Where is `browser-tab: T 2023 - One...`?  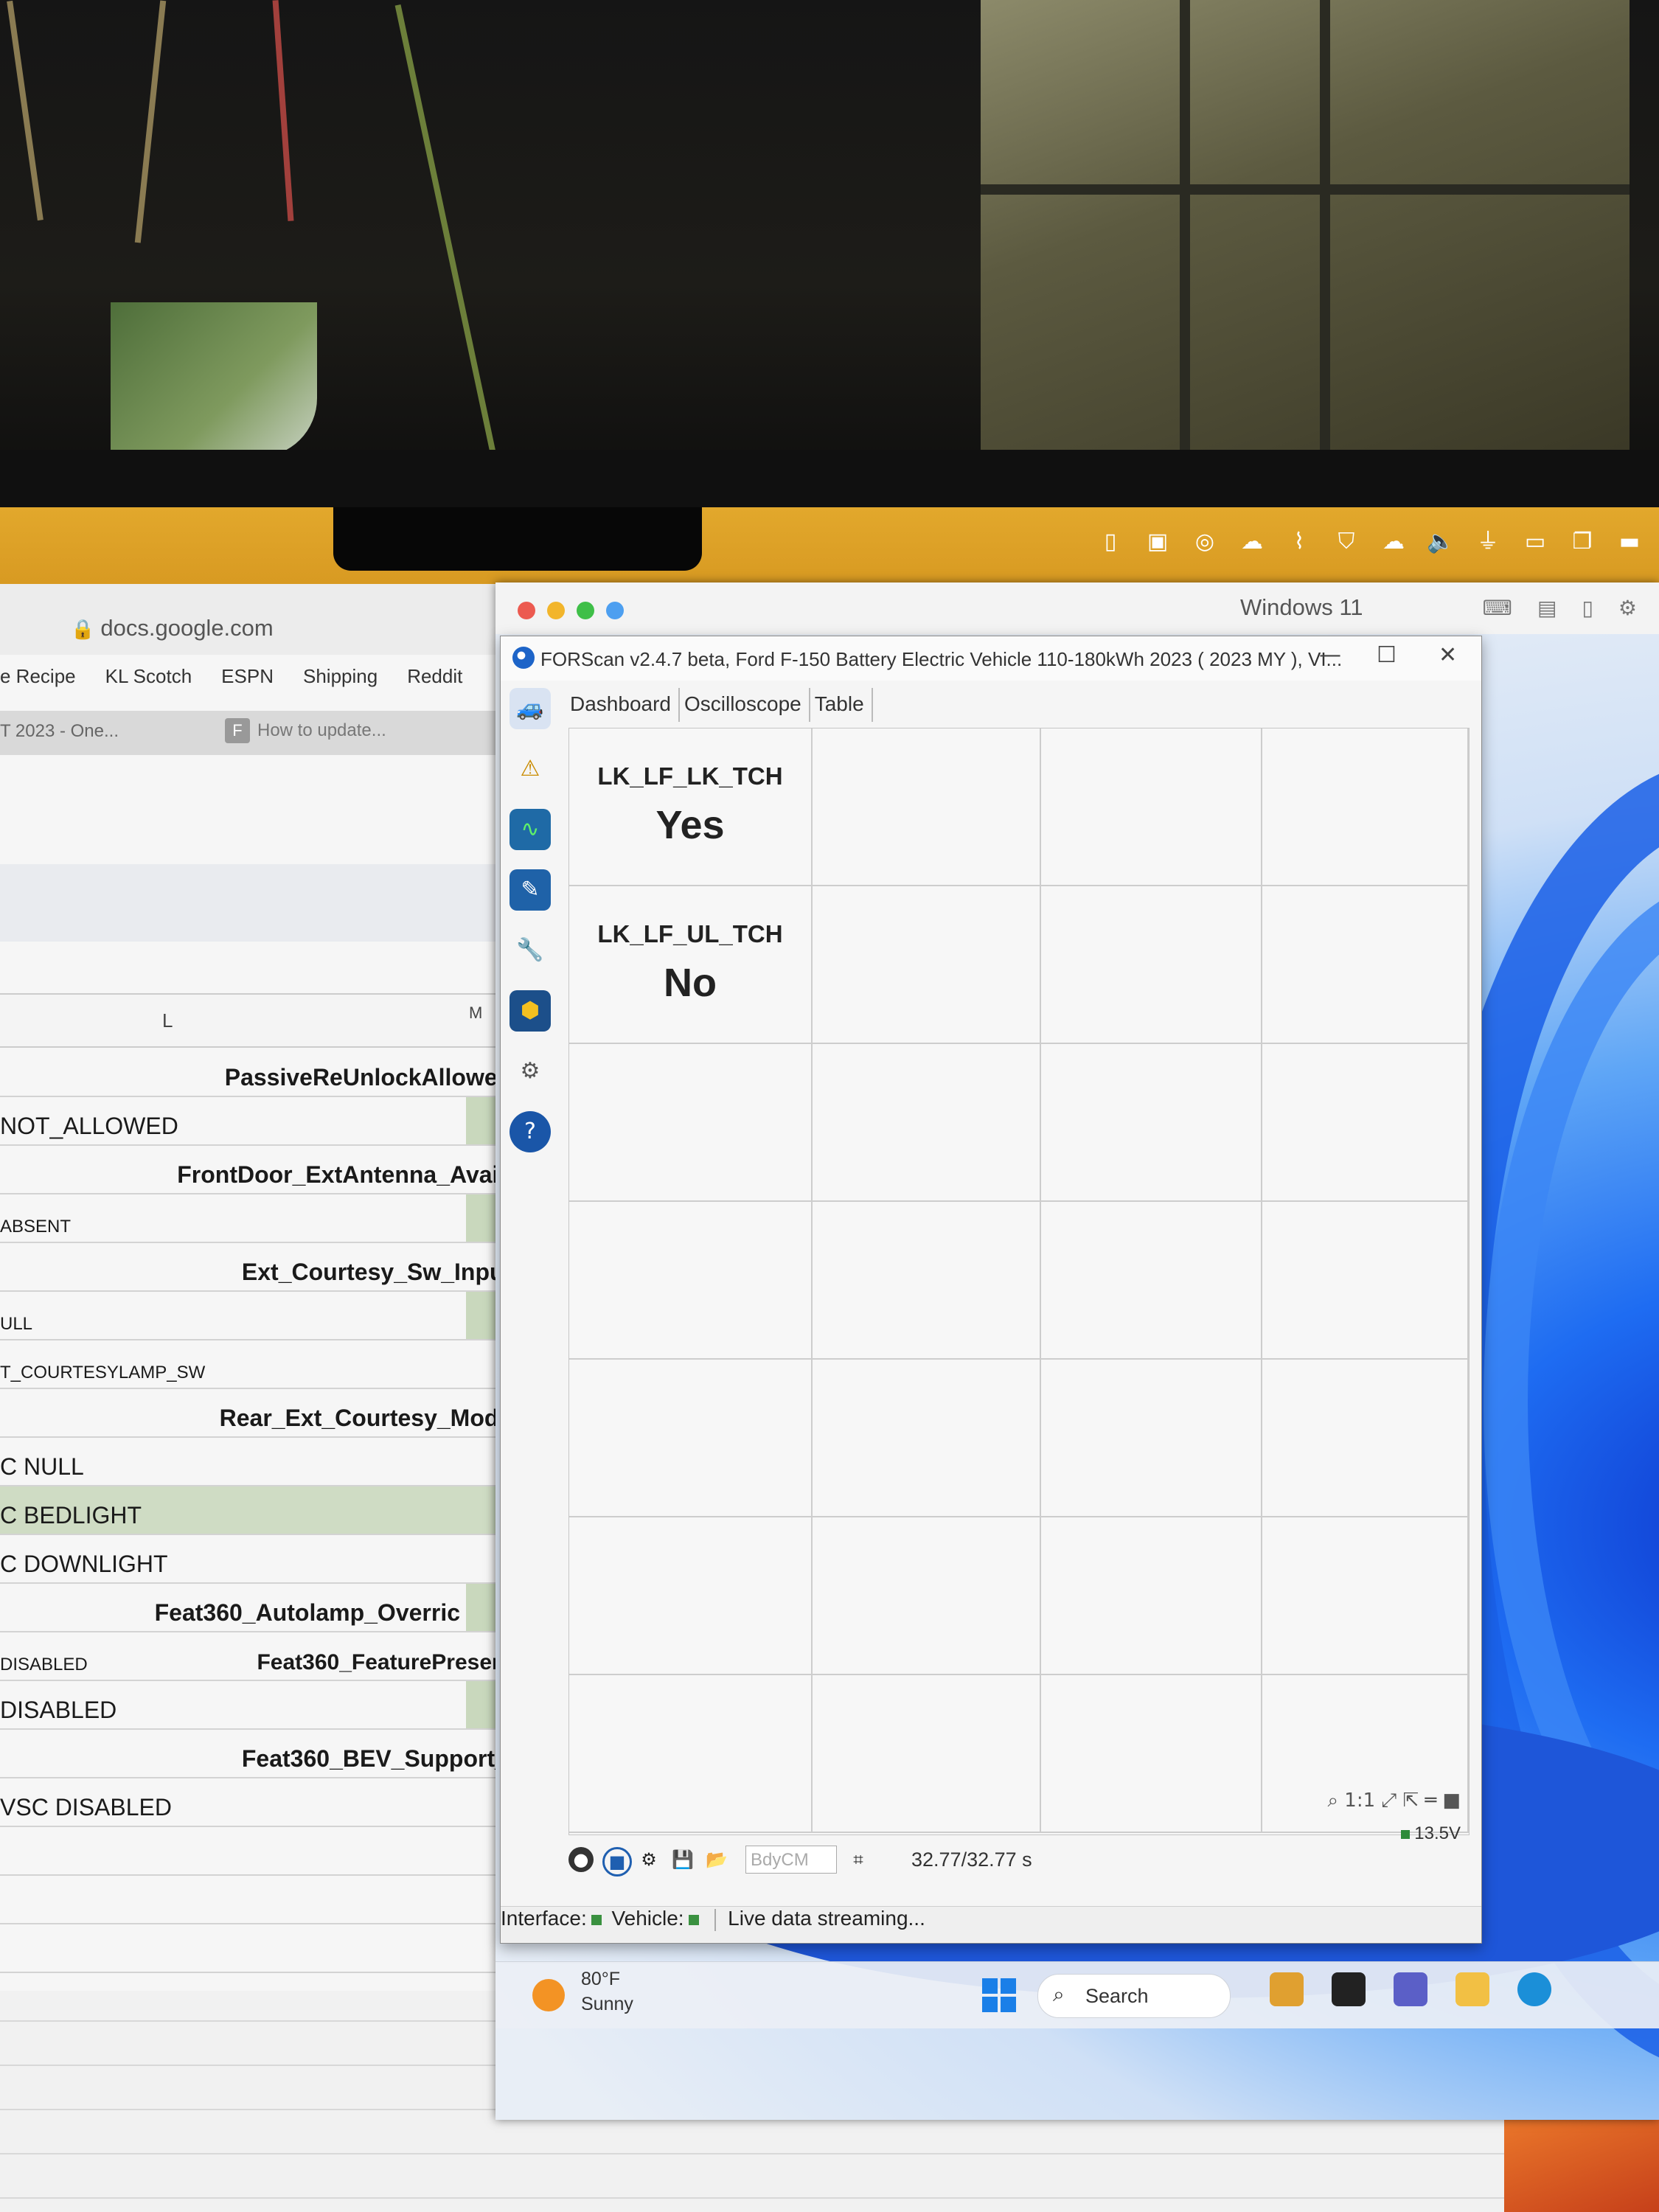 browser-tab: T 2023 - One... is located at coordinates (59, 731).